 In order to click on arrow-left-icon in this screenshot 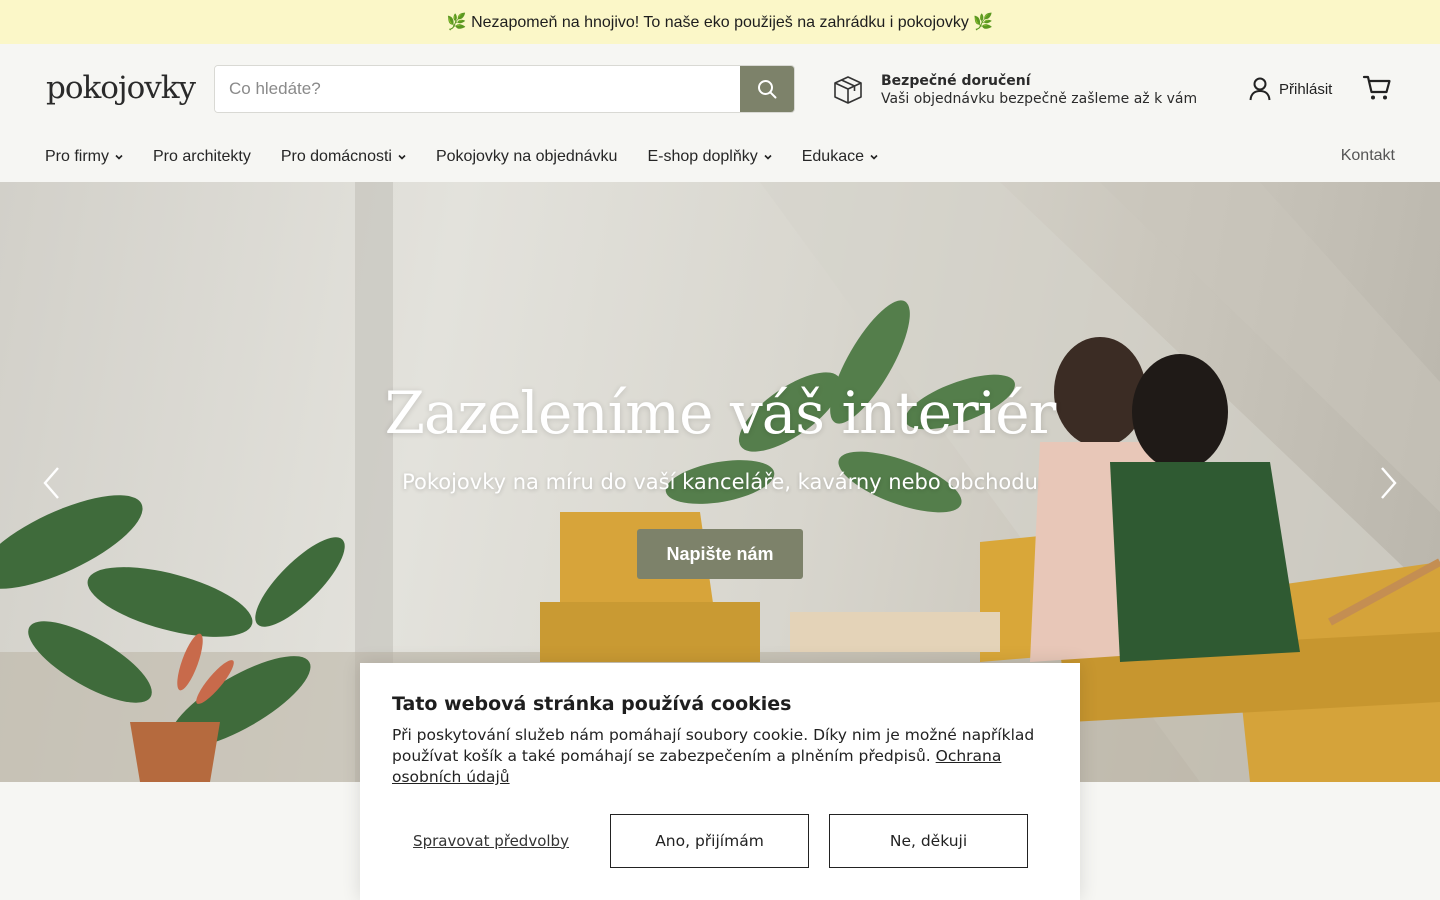, I will do `click(52, 483)`.